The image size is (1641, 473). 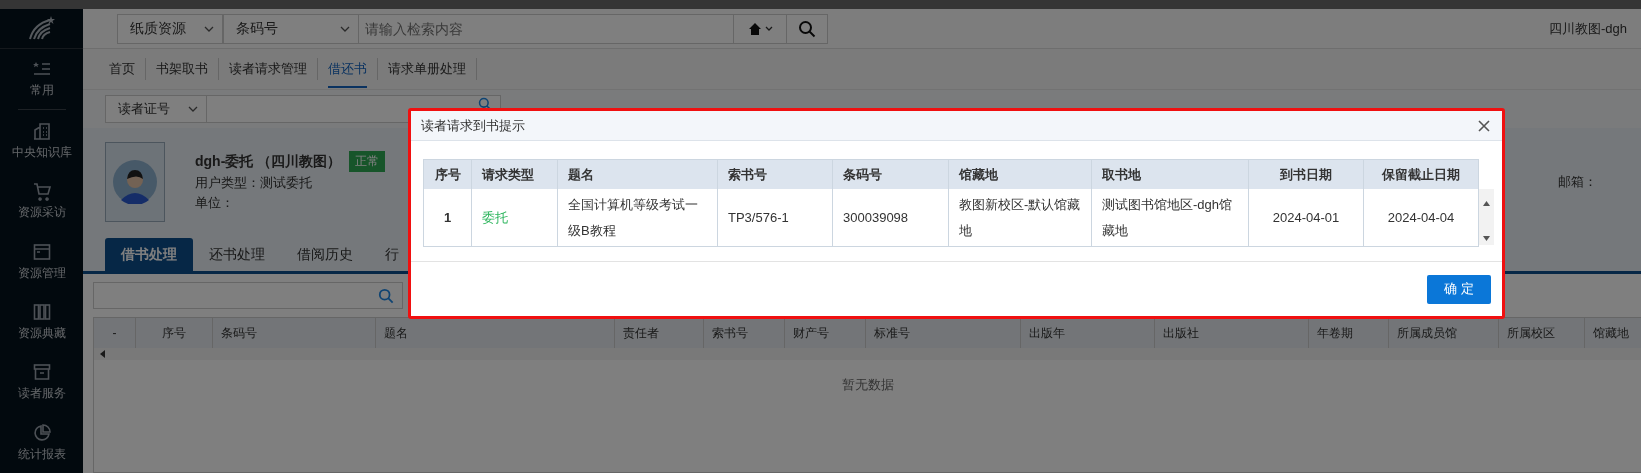 What do you see at coordinates (41, 311) in the screenshot?
I see `books-icon` at bounding box center [41, 311].